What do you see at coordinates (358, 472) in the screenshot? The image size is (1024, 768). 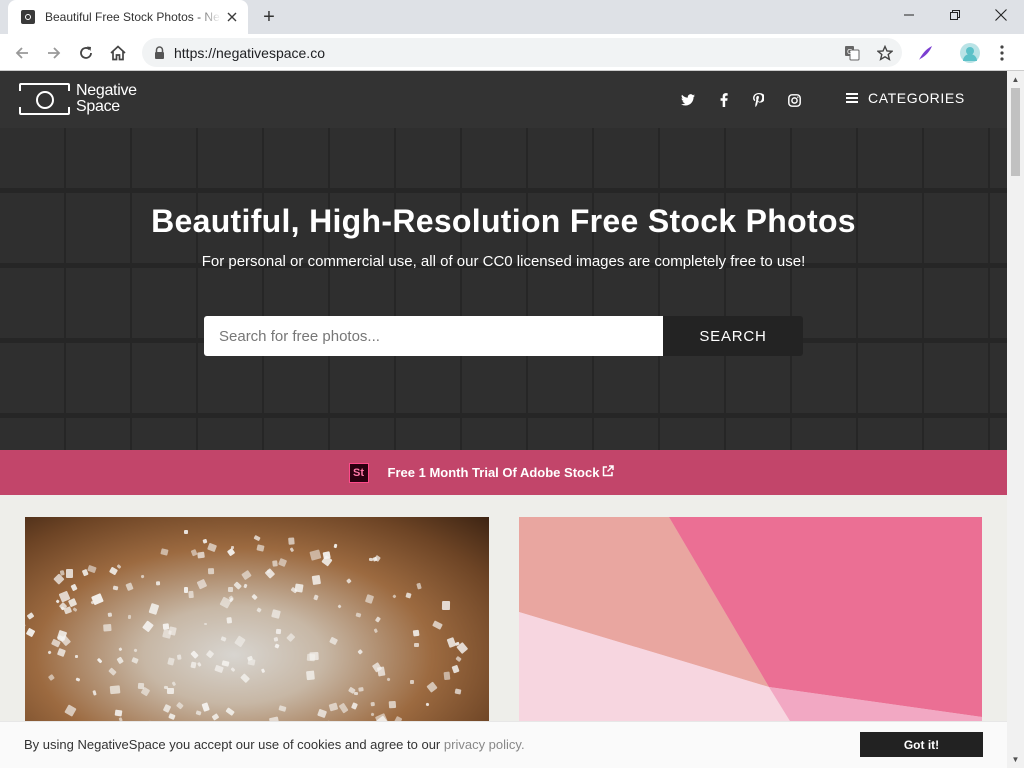 I see `adobe-stock-logo-icon: St` at bounding box center [358, 472].